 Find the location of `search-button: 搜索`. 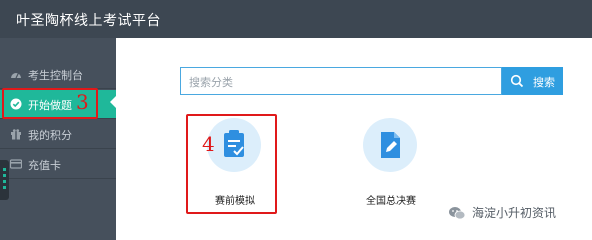

search-button: 搜索 is located at coordinates (532, 81).